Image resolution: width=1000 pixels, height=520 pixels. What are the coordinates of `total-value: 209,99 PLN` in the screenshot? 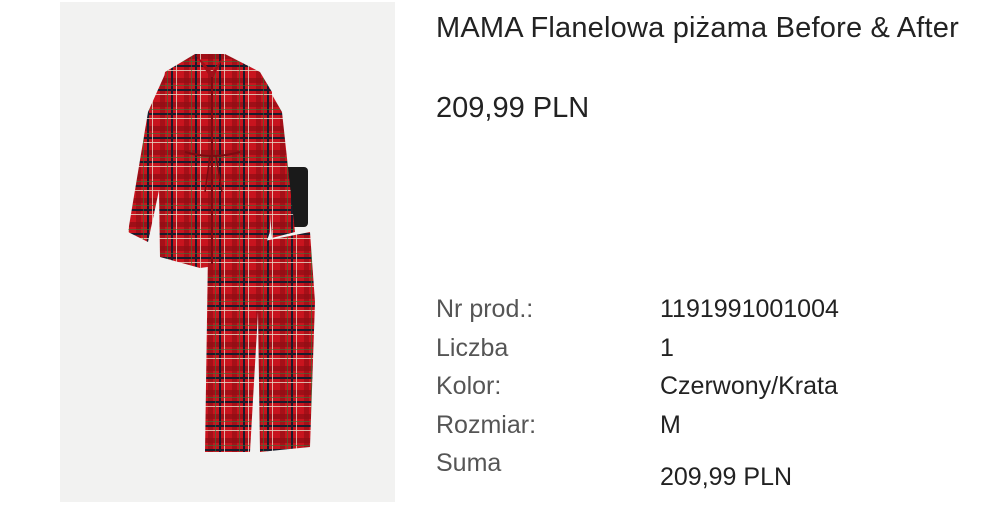 It's located at (726, 477).